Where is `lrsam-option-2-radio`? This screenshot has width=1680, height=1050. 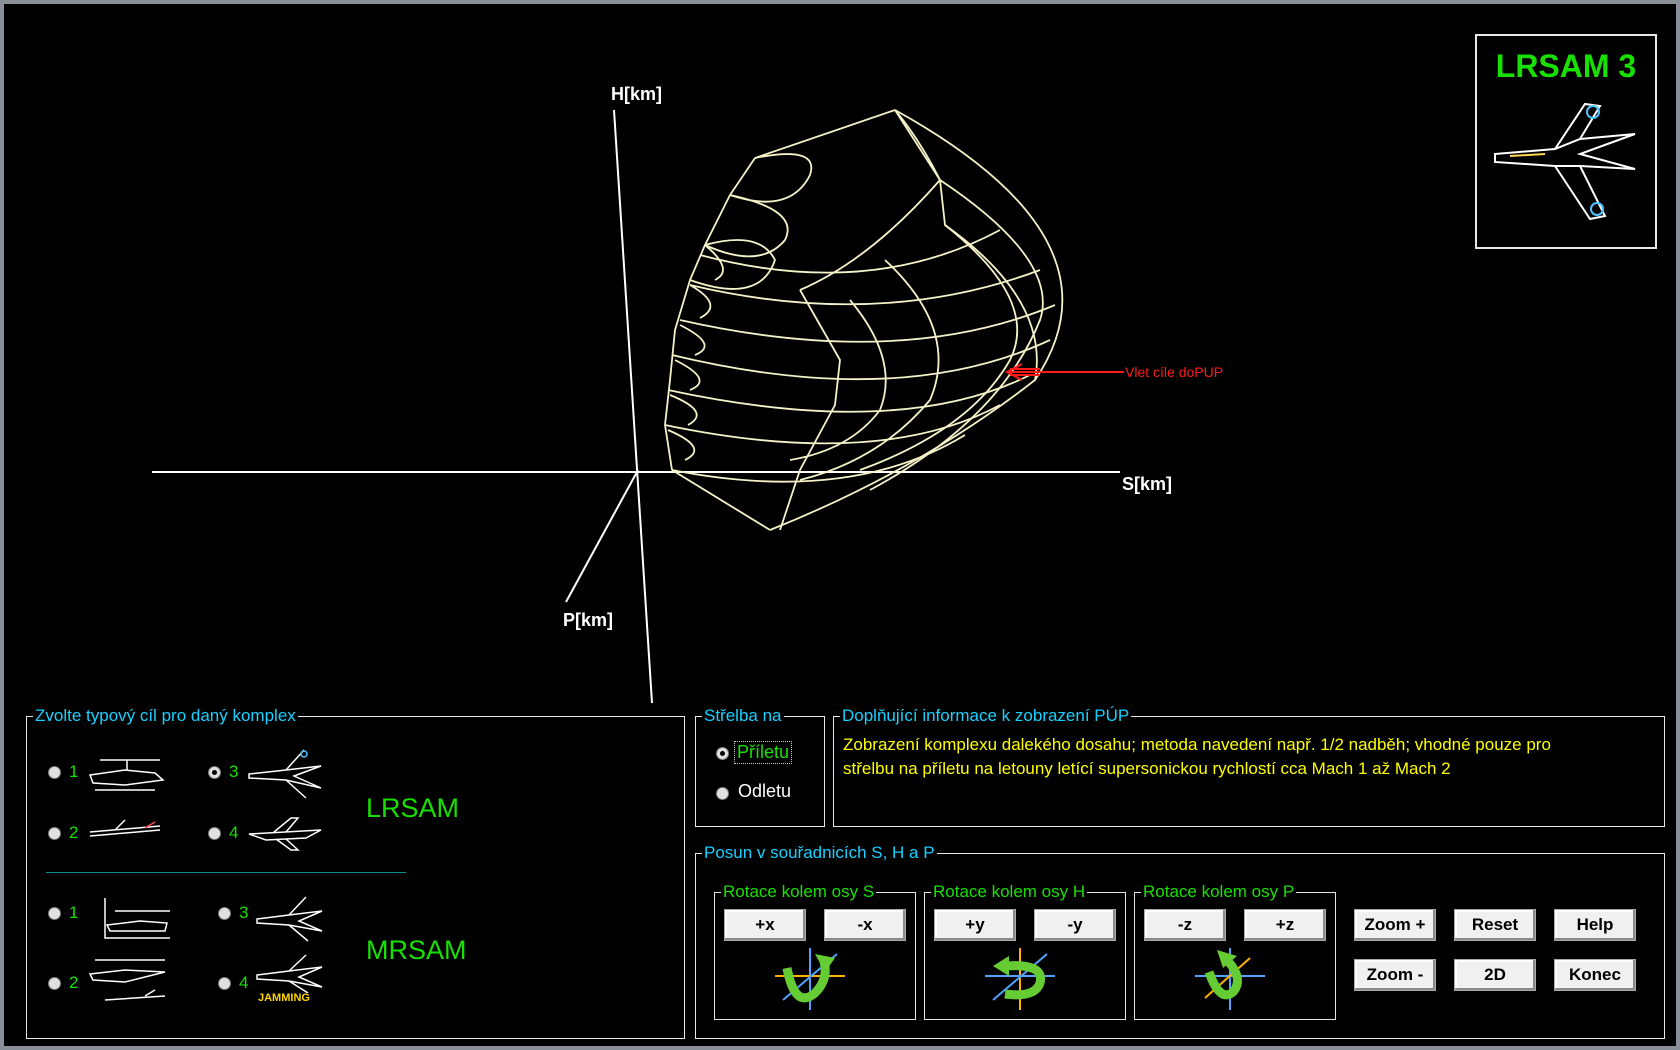 lrsam-option-2-radio is located at coordinates (54, 833).